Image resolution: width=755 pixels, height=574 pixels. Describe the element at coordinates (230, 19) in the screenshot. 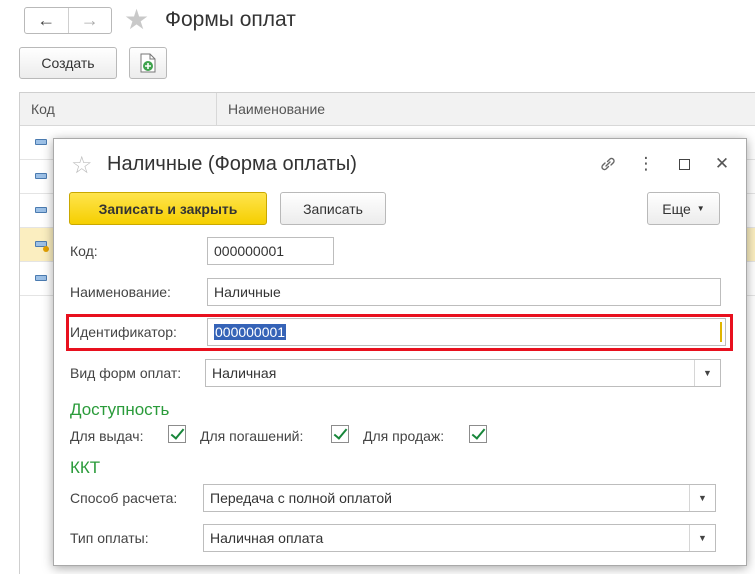

I see `page-title: Формы оплат` at that location.